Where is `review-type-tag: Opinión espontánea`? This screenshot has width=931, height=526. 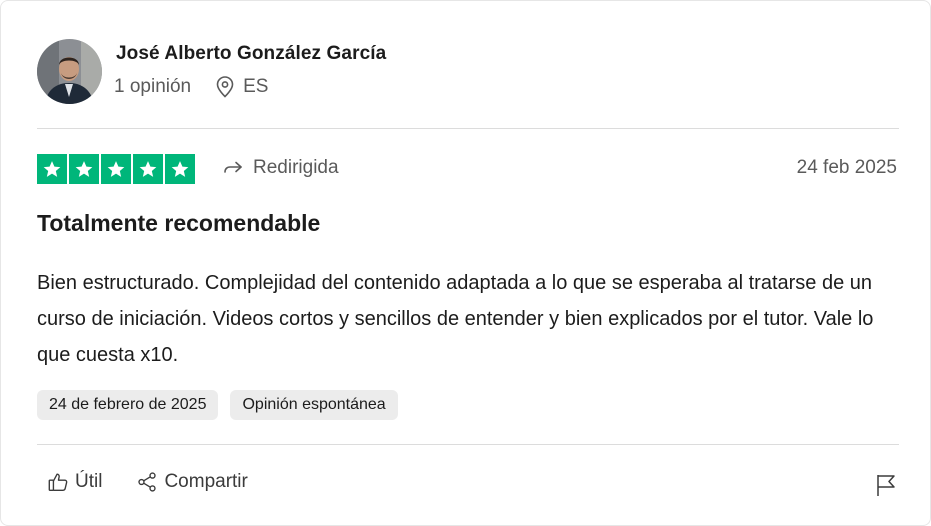
review-type-tag: Opinión espontánea is located at coordinates (314, 405).